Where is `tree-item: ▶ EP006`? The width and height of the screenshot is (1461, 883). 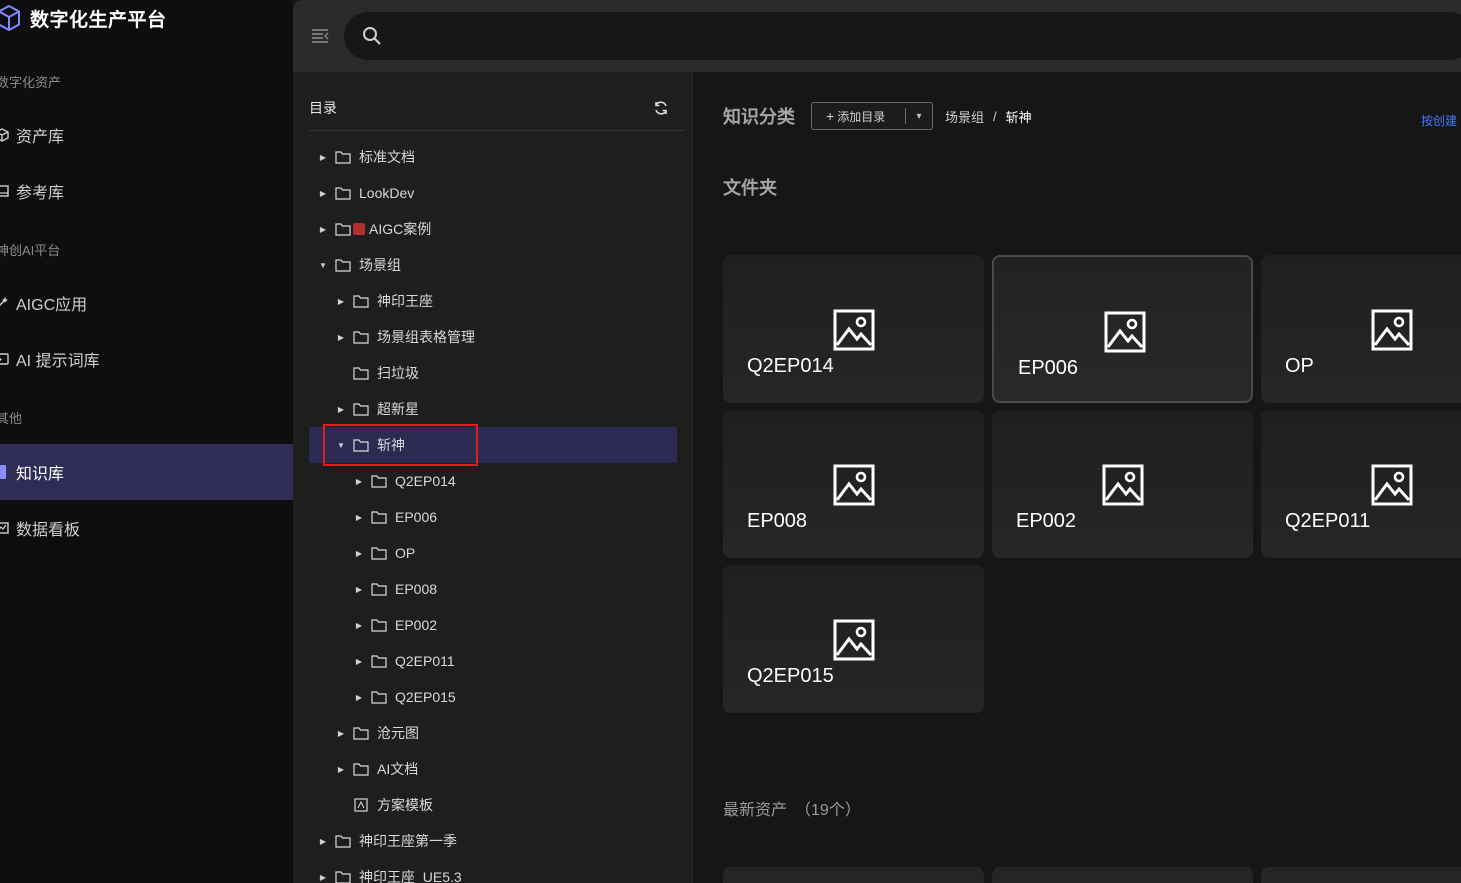 tree-item: ▶ EP006 is located at coordinates (395, 517).